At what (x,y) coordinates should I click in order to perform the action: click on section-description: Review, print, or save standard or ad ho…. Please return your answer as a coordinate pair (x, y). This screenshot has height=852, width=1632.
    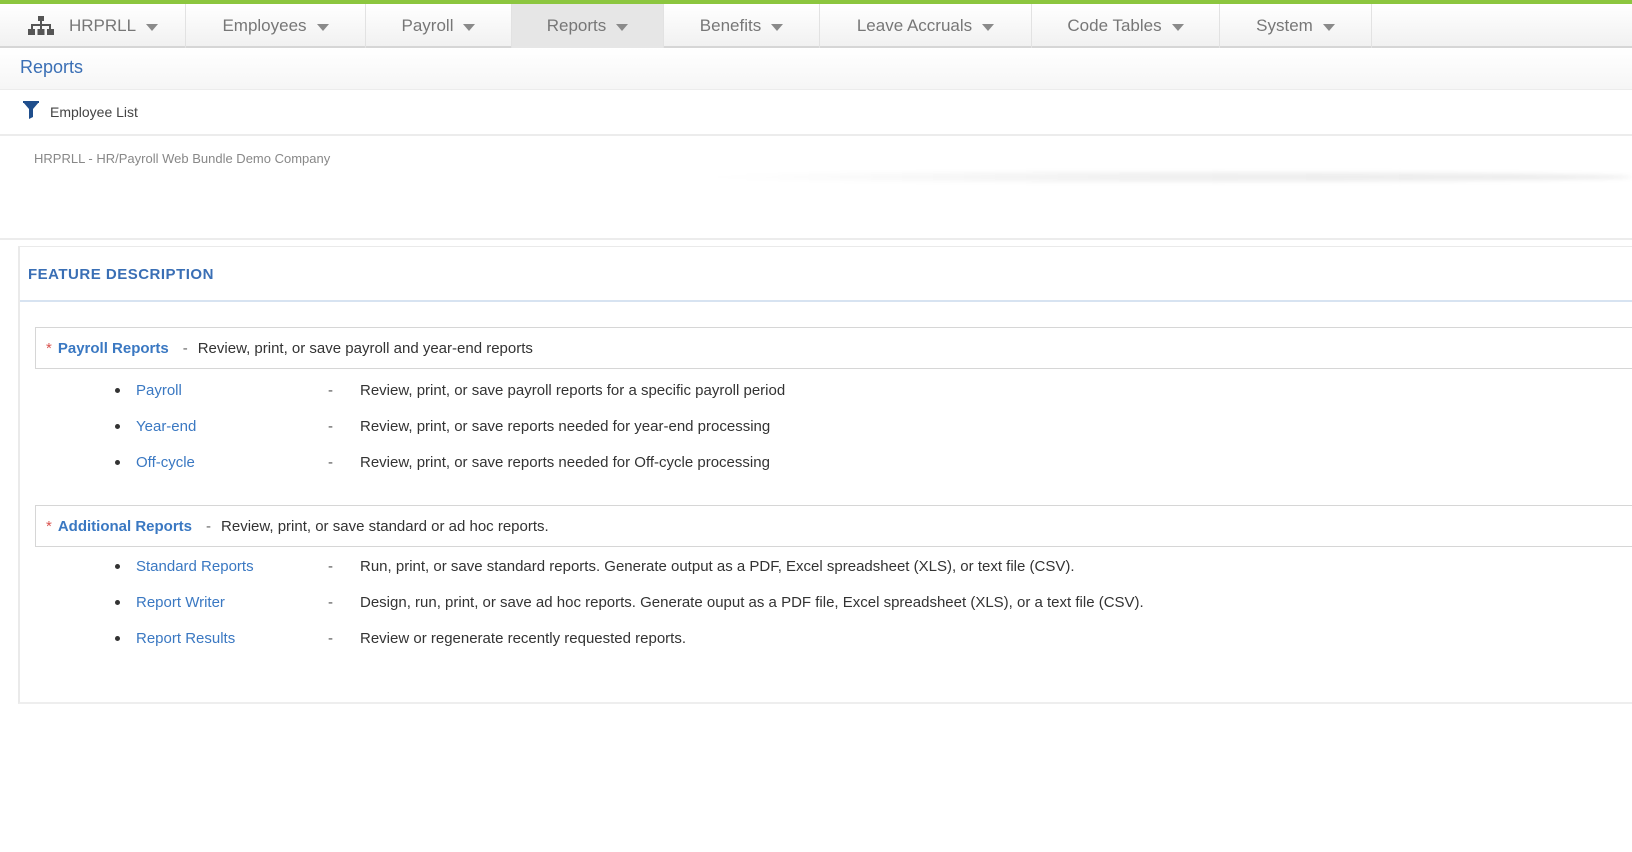
    Looking at the image, I should click on (385, 526).